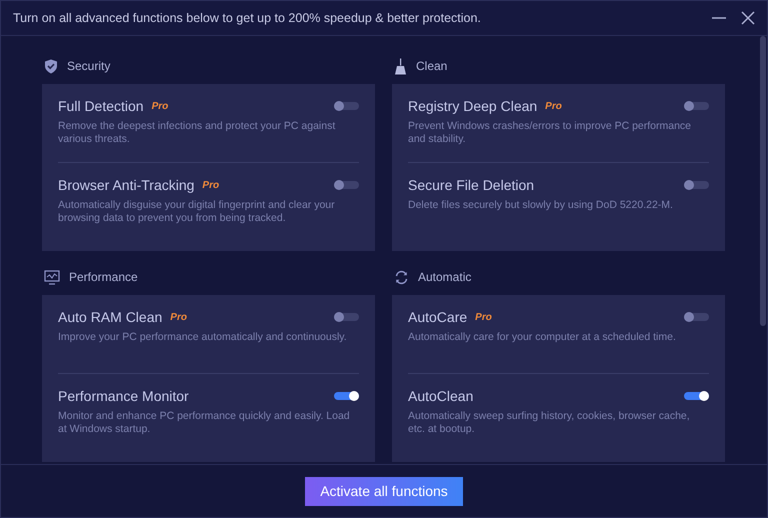 The height and width of the screenshot is (518, 768). I want to click on feature-title: Full Detection, so click(101, 106).